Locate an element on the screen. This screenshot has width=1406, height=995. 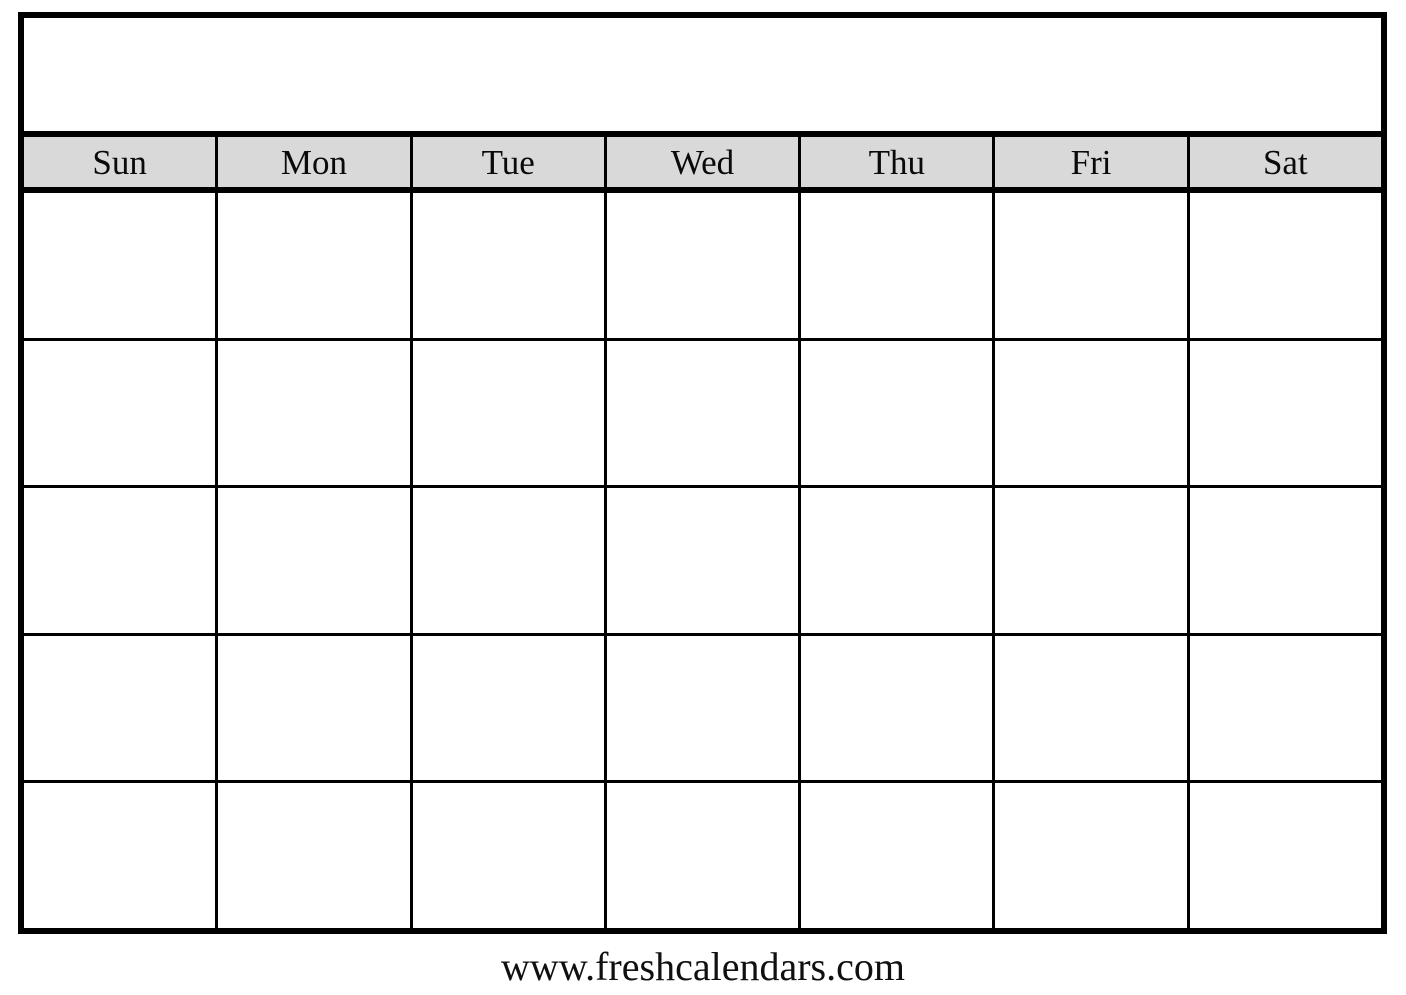
weekday-label-sun: Sun is located at coordinates (119, 162).